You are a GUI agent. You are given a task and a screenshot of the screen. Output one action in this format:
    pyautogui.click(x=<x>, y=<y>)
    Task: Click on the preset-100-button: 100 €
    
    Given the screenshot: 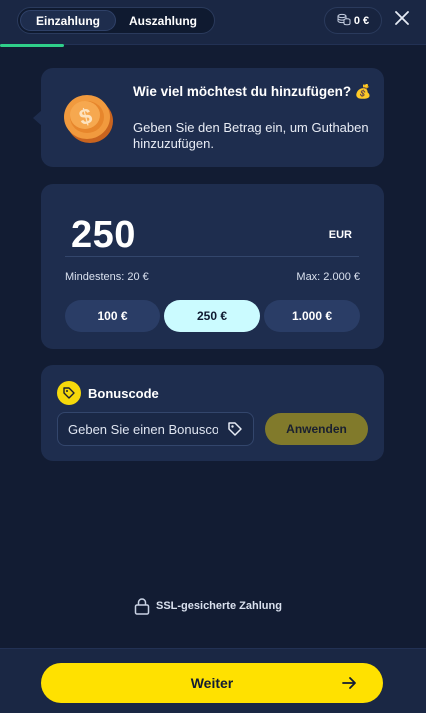 What is the action you would take?
    pyautogui.click(x=112, y=316)
    